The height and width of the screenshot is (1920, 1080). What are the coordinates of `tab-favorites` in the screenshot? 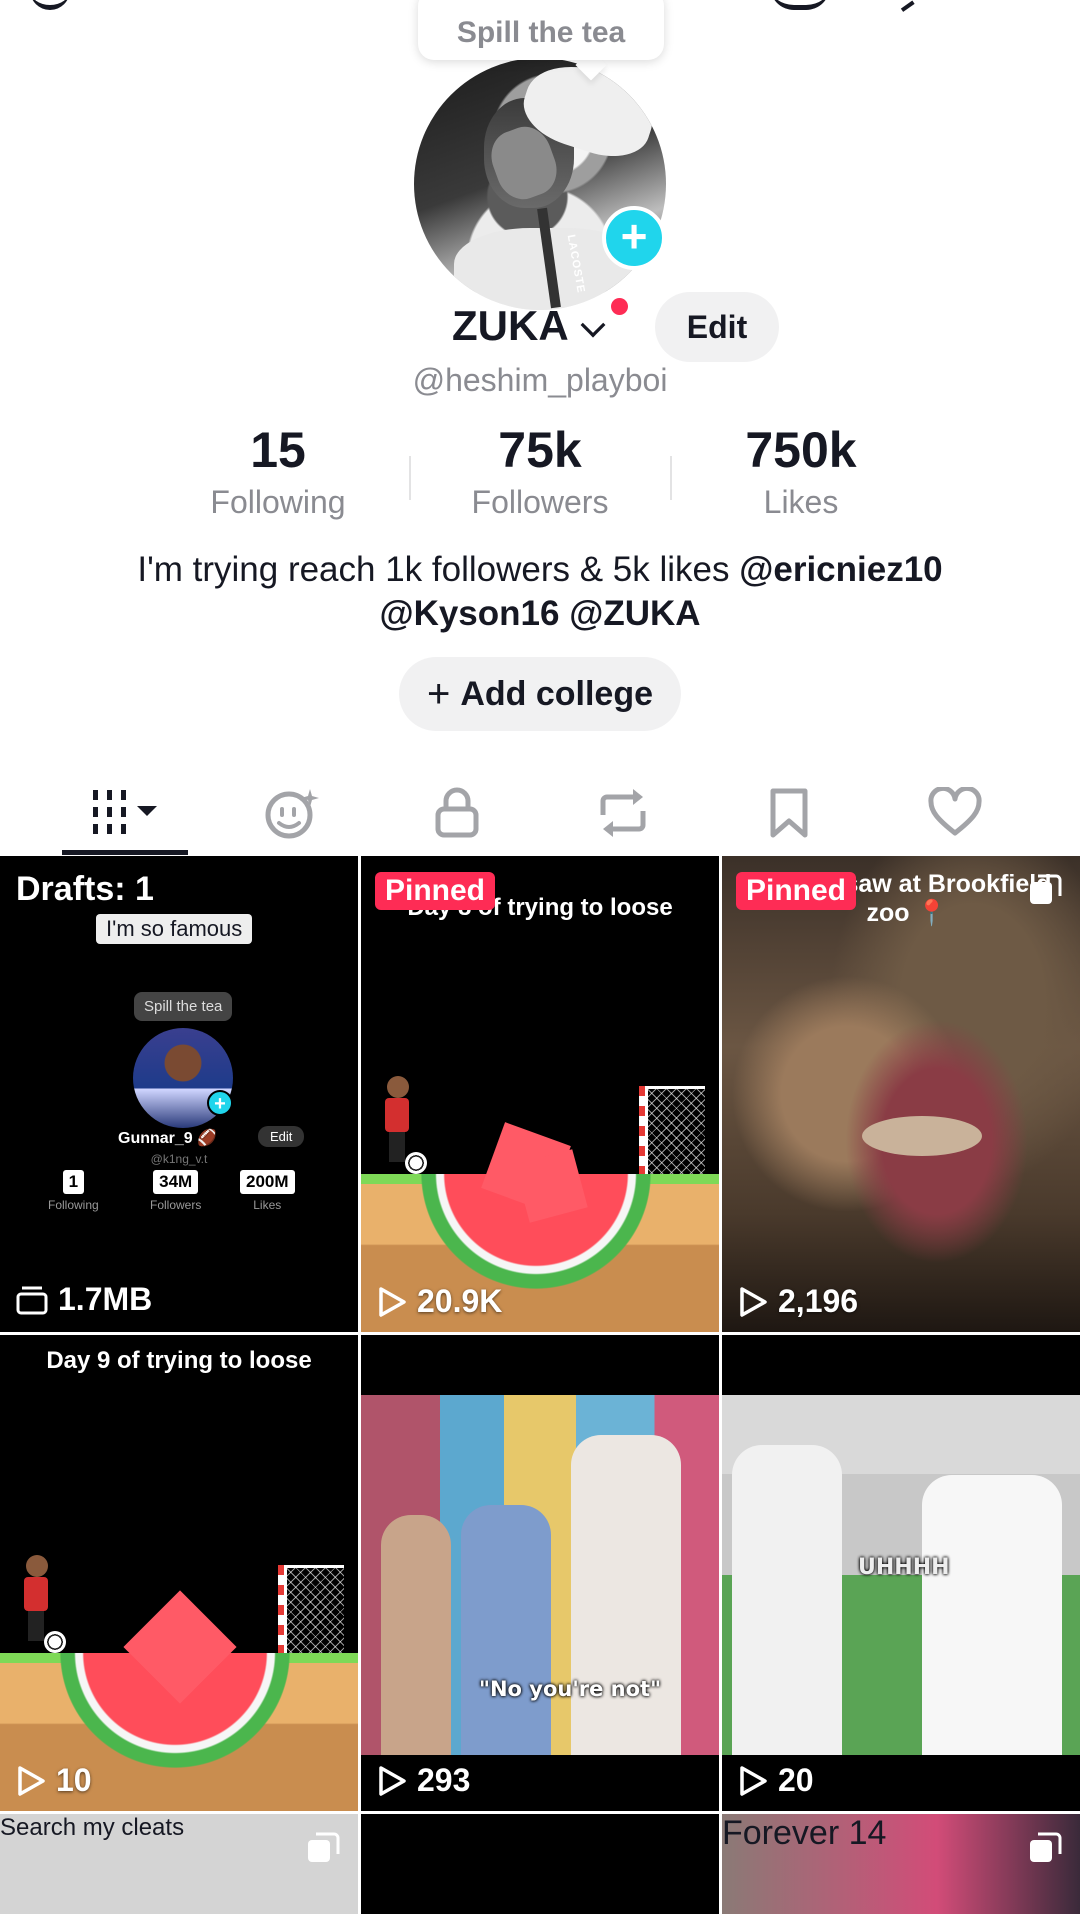 It's located at (789, 813).